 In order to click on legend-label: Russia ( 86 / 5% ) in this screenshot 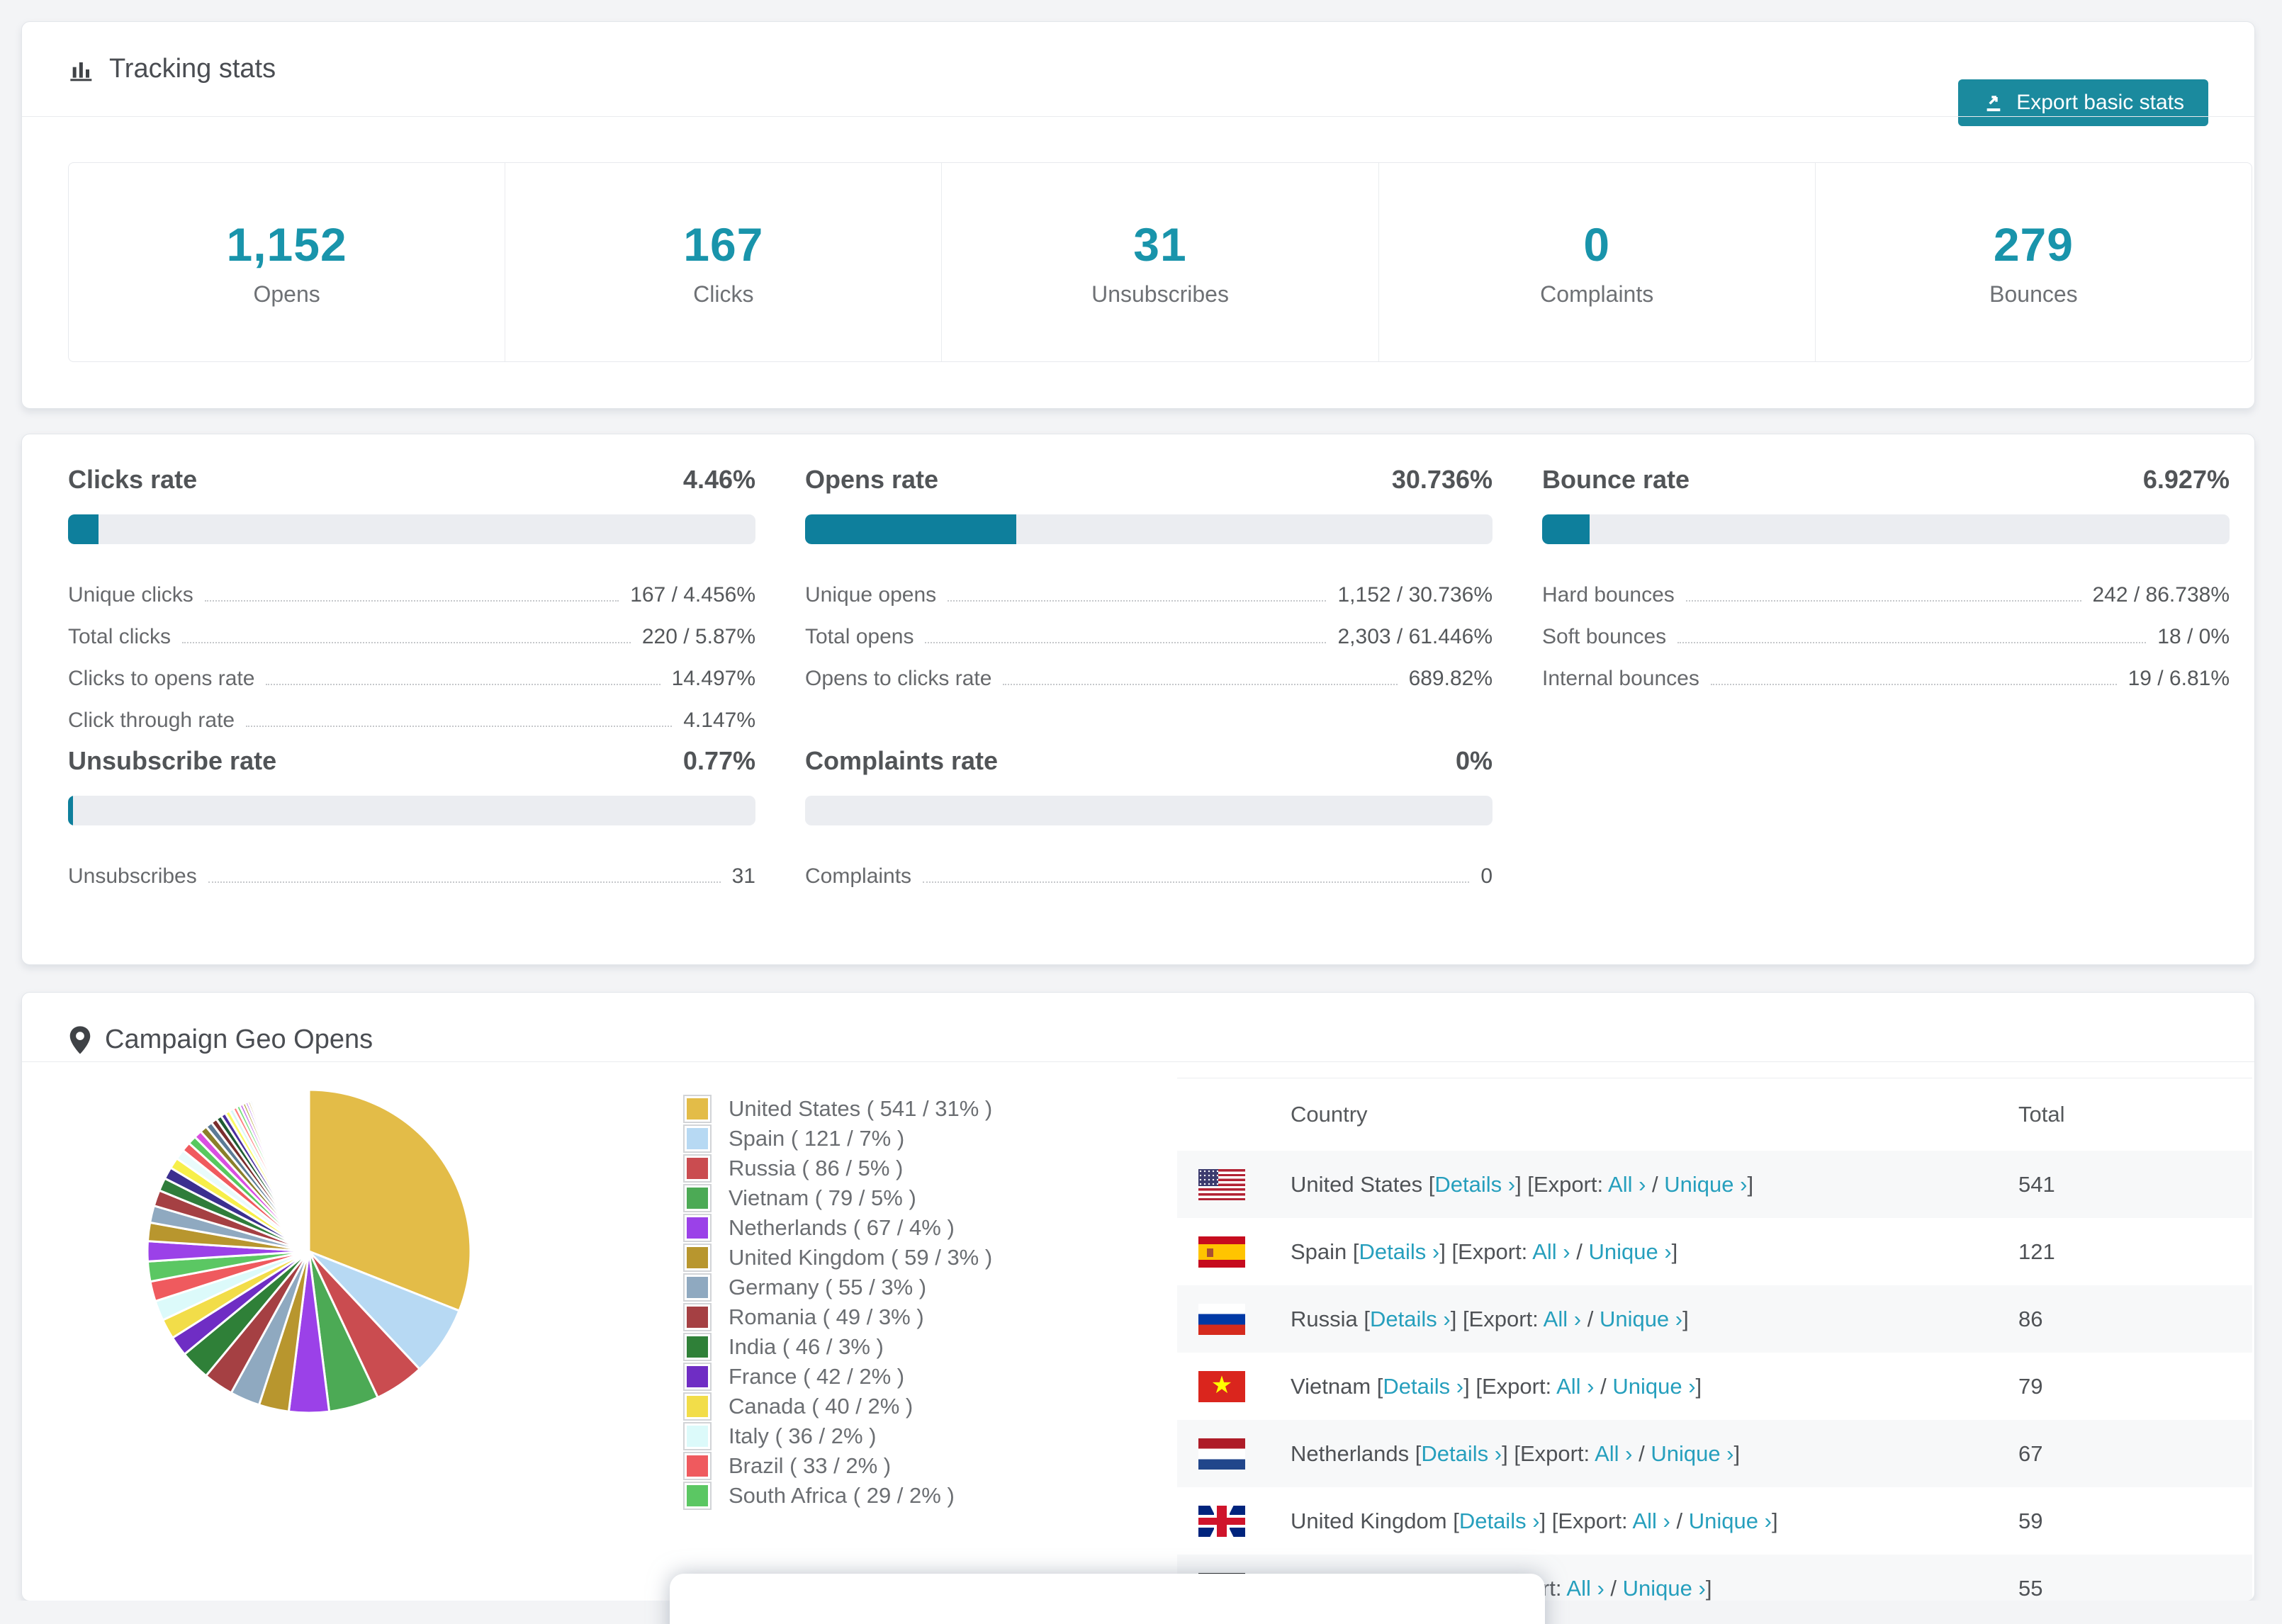, I will do `click(816, 1168)`.